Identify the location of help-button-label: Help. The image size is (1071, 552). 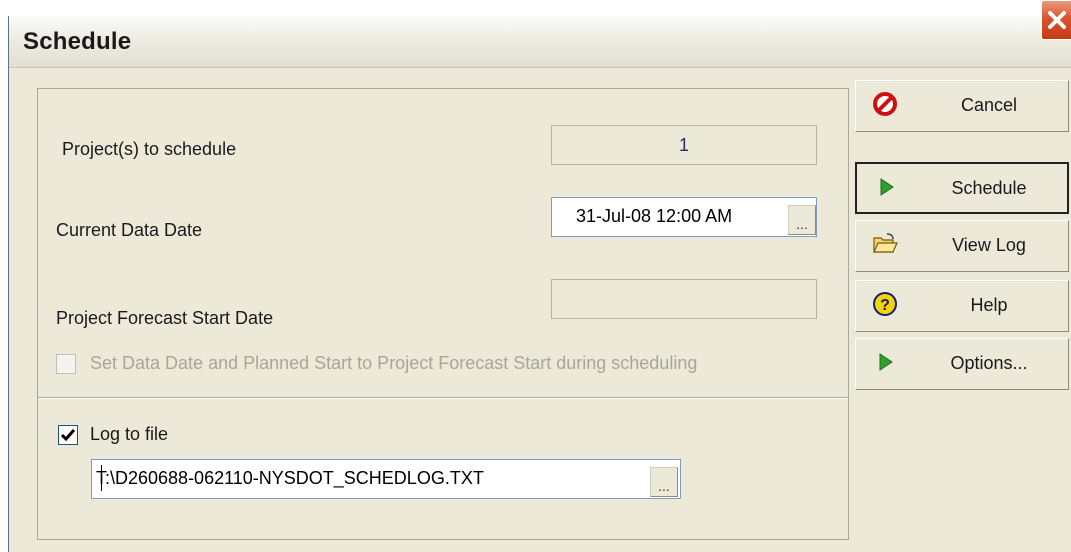
(989, 305).